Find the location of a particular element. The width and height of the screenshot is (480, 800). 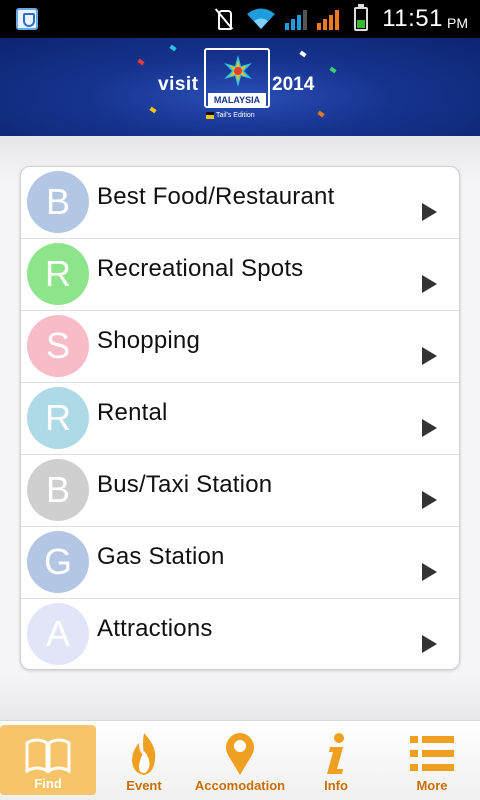

list-item: A Attractions is located at coordinates (240, 634).